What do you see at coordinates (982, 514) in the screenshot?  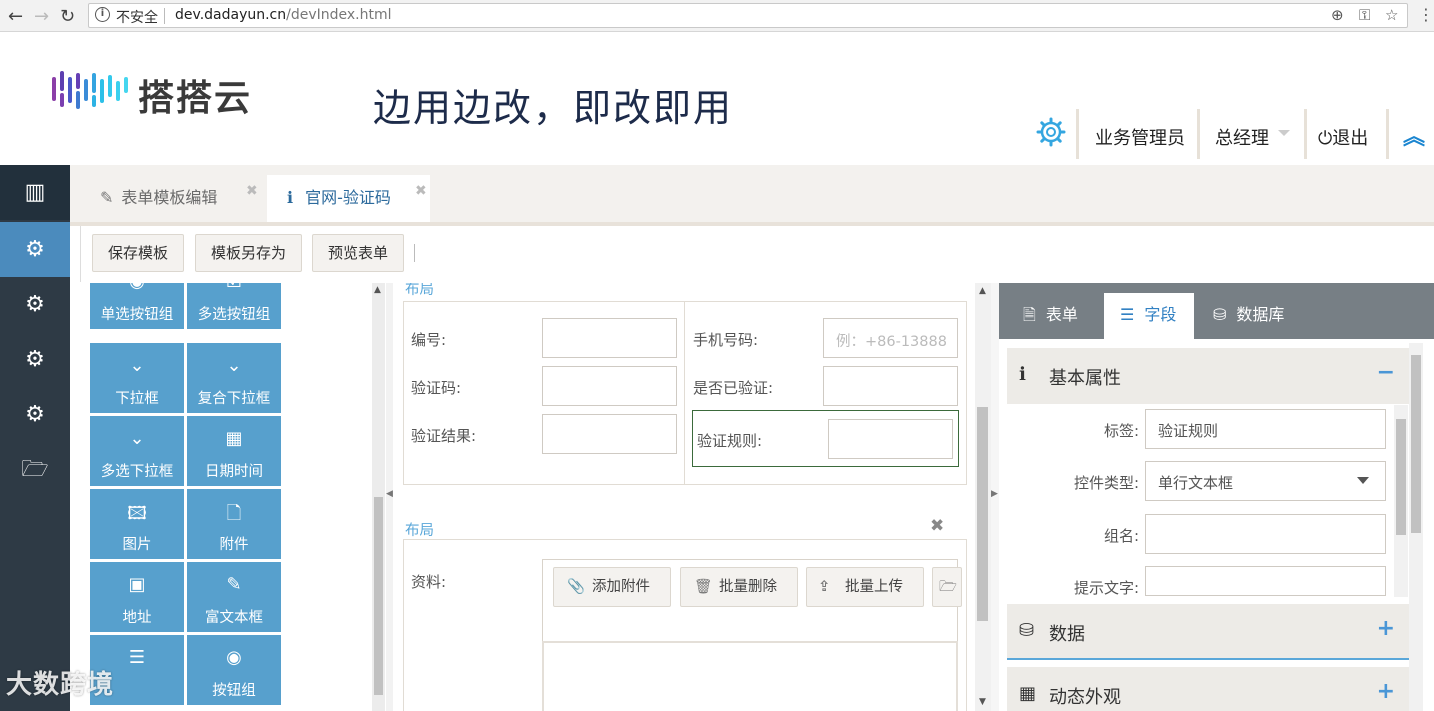 I see `canvas-scroll-thumb` at bounding box center [982, 514].